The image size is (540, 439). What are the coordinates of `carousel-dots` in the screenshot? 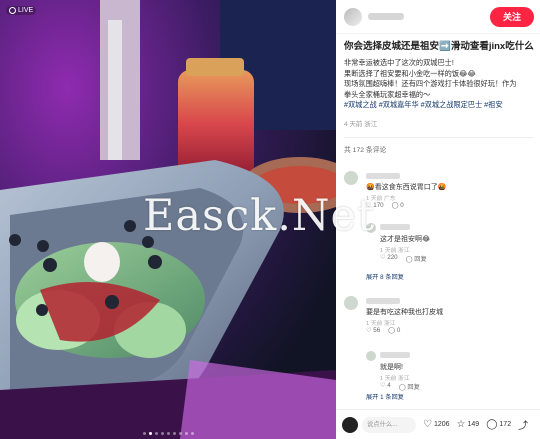 It's located at (168, 433).